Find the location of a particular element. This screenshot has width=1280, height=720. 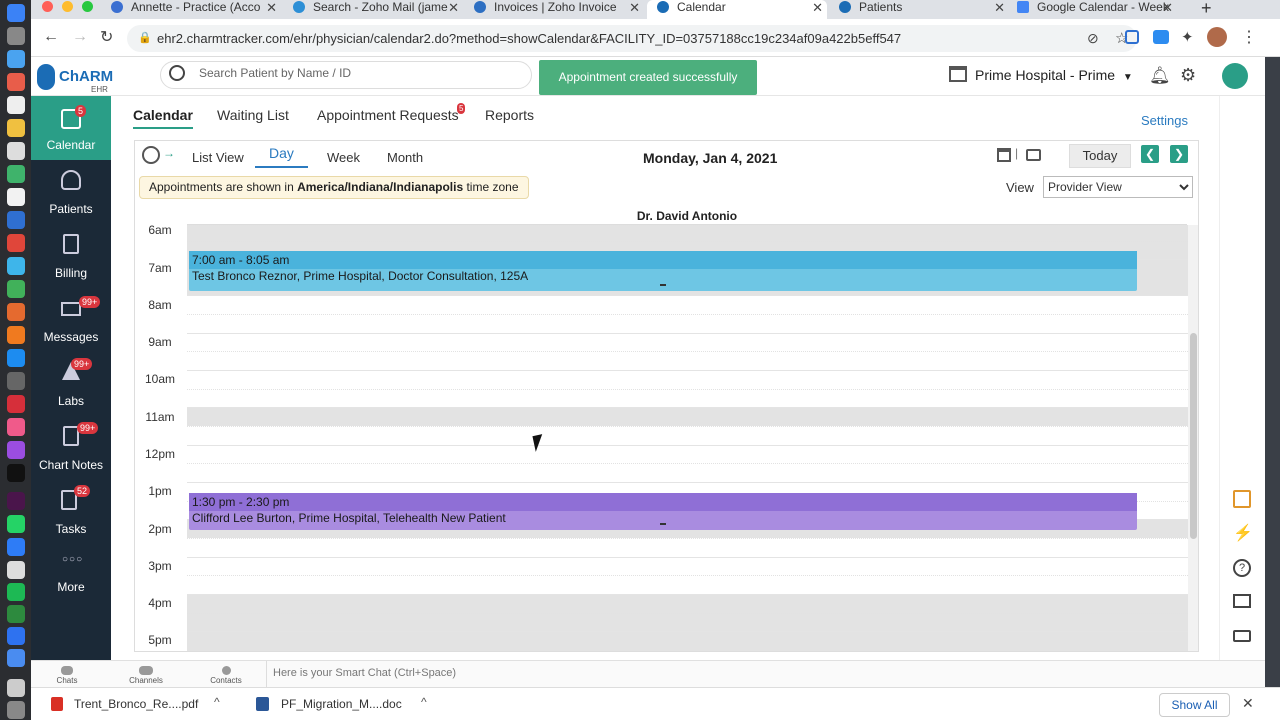

smart-chat-input: Here is your Smart Chat (Ctrl+Space) is located at coordinates (361, 674).